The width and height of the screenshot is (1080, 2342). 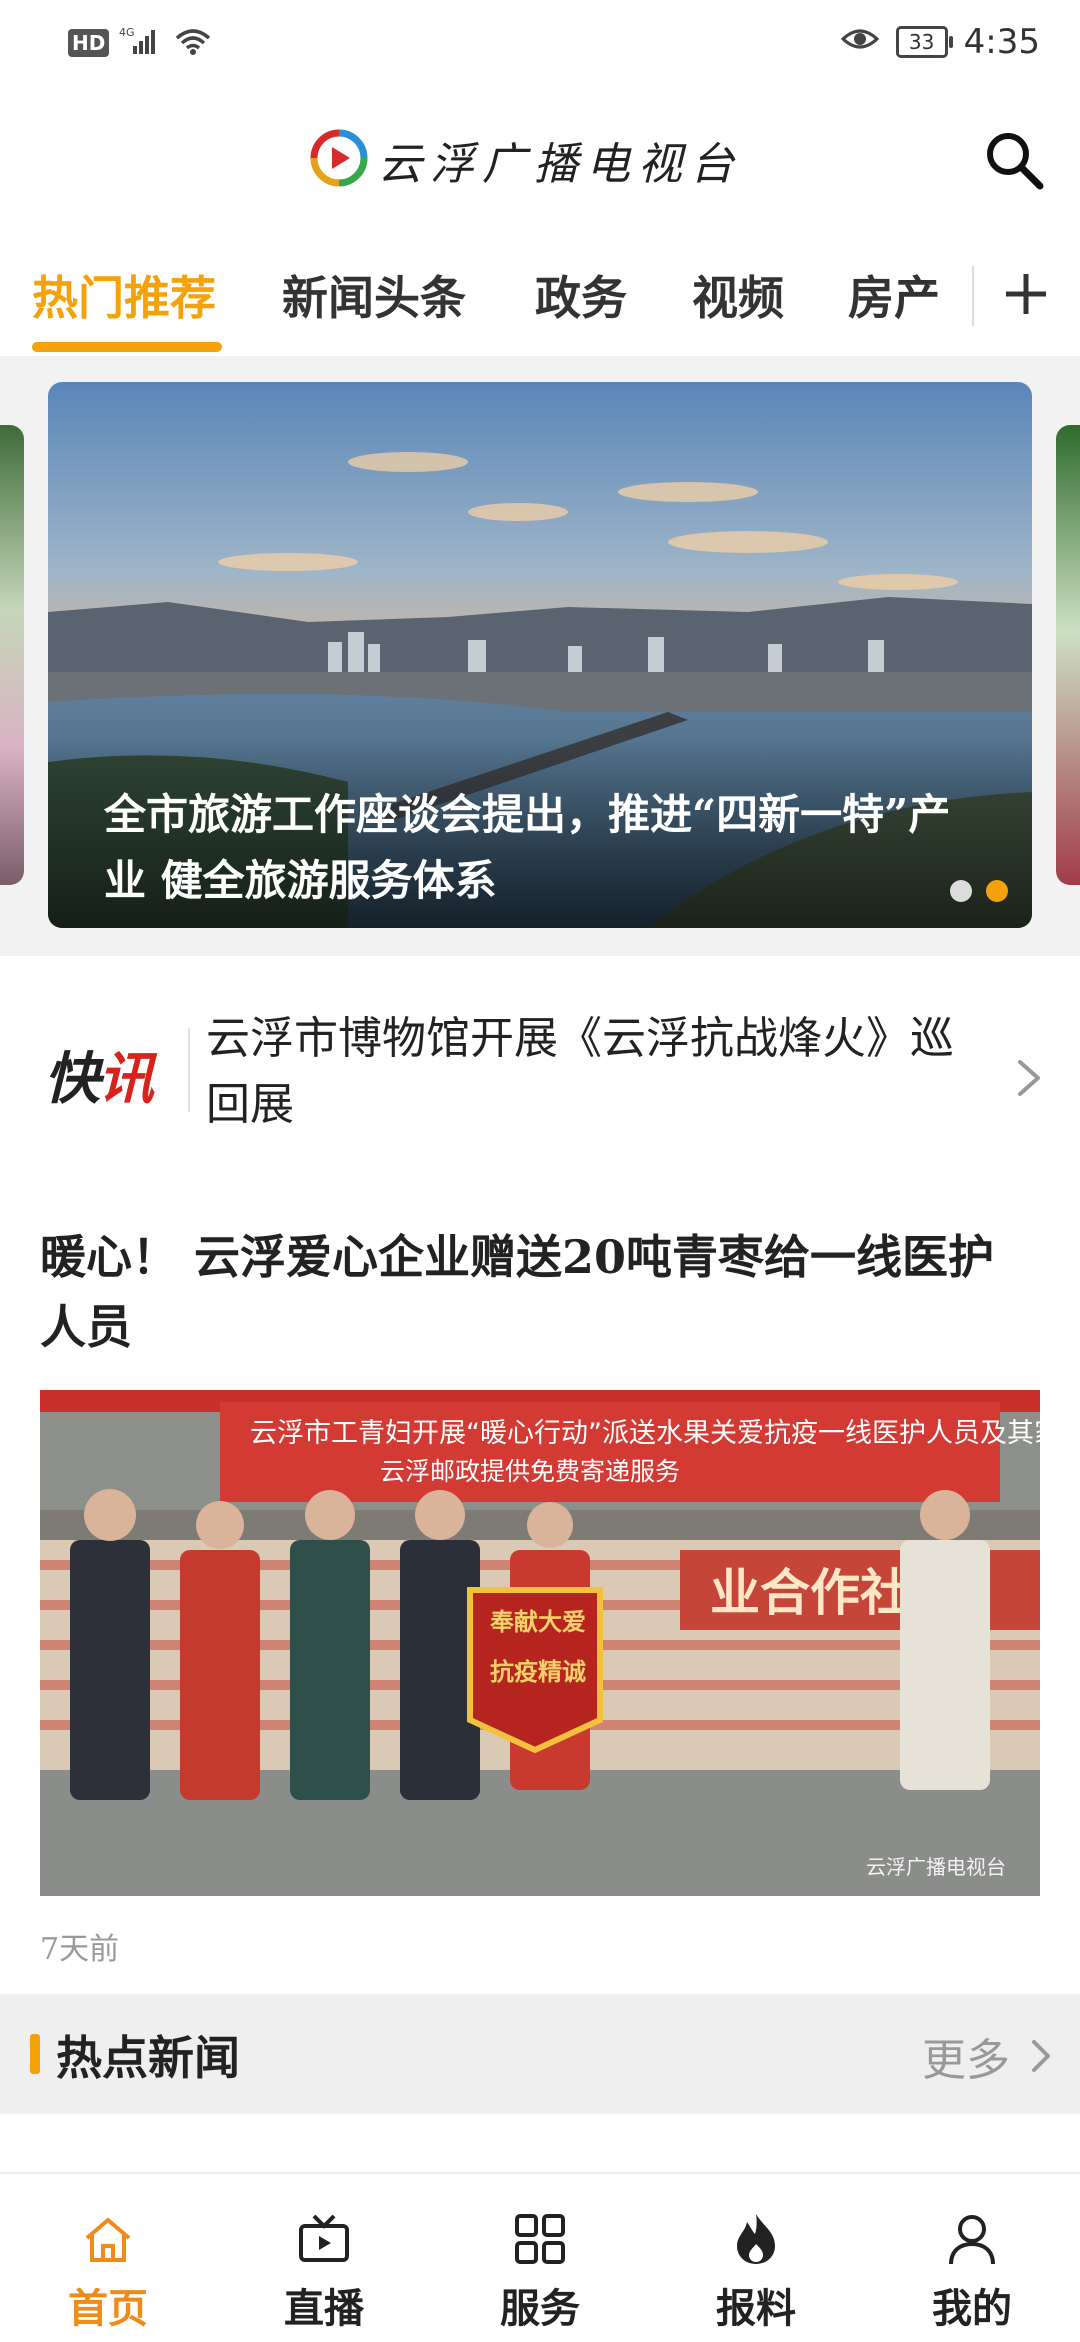 I want to click on flash-news-divider, so click(x=189, y=1070).